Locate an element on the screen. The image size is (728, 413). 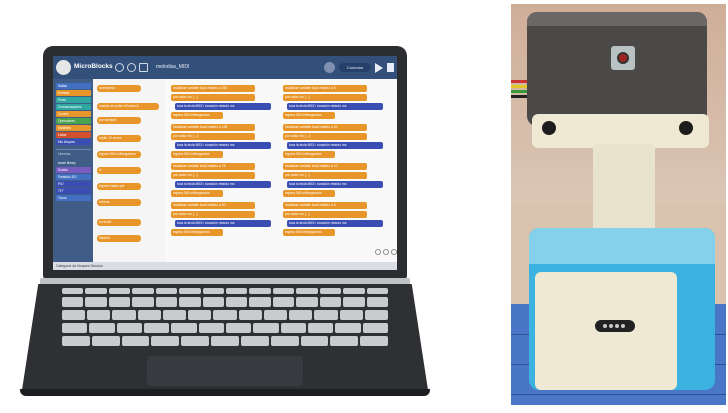
category-variables: Variables is located at coordinates (73, 128).